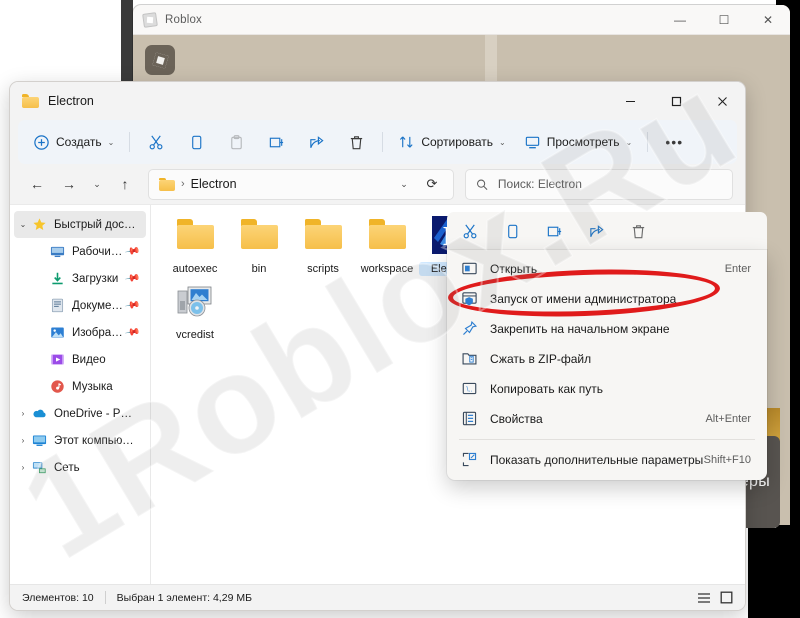  I want to click on context-menu-item-3: Сжать в ZIP-файл, so click(607, 359).